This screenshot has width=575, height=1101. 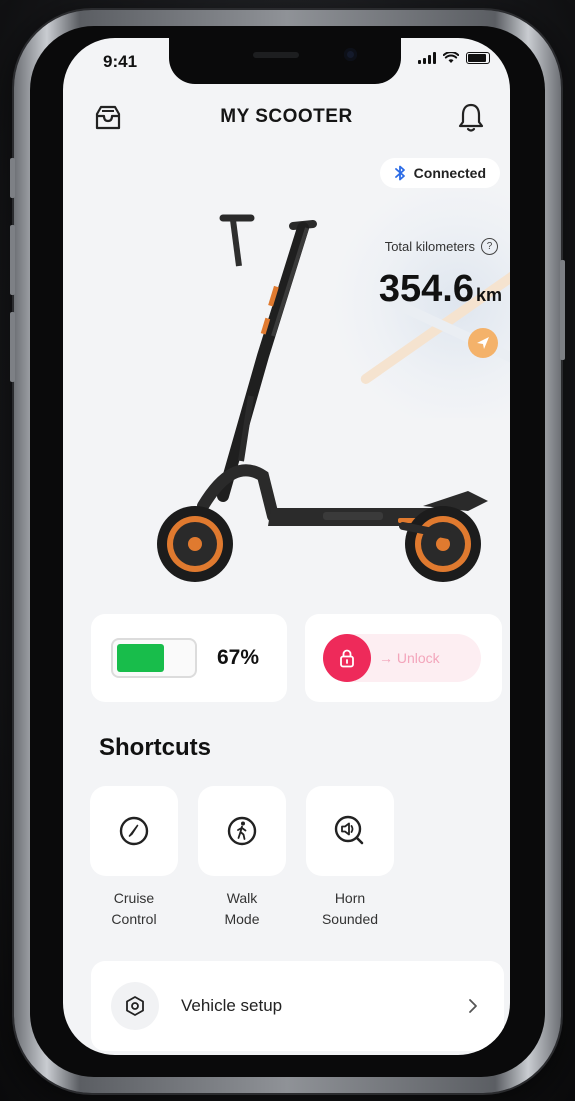 I want to click on bell-icon, so click(x=471, y=118).